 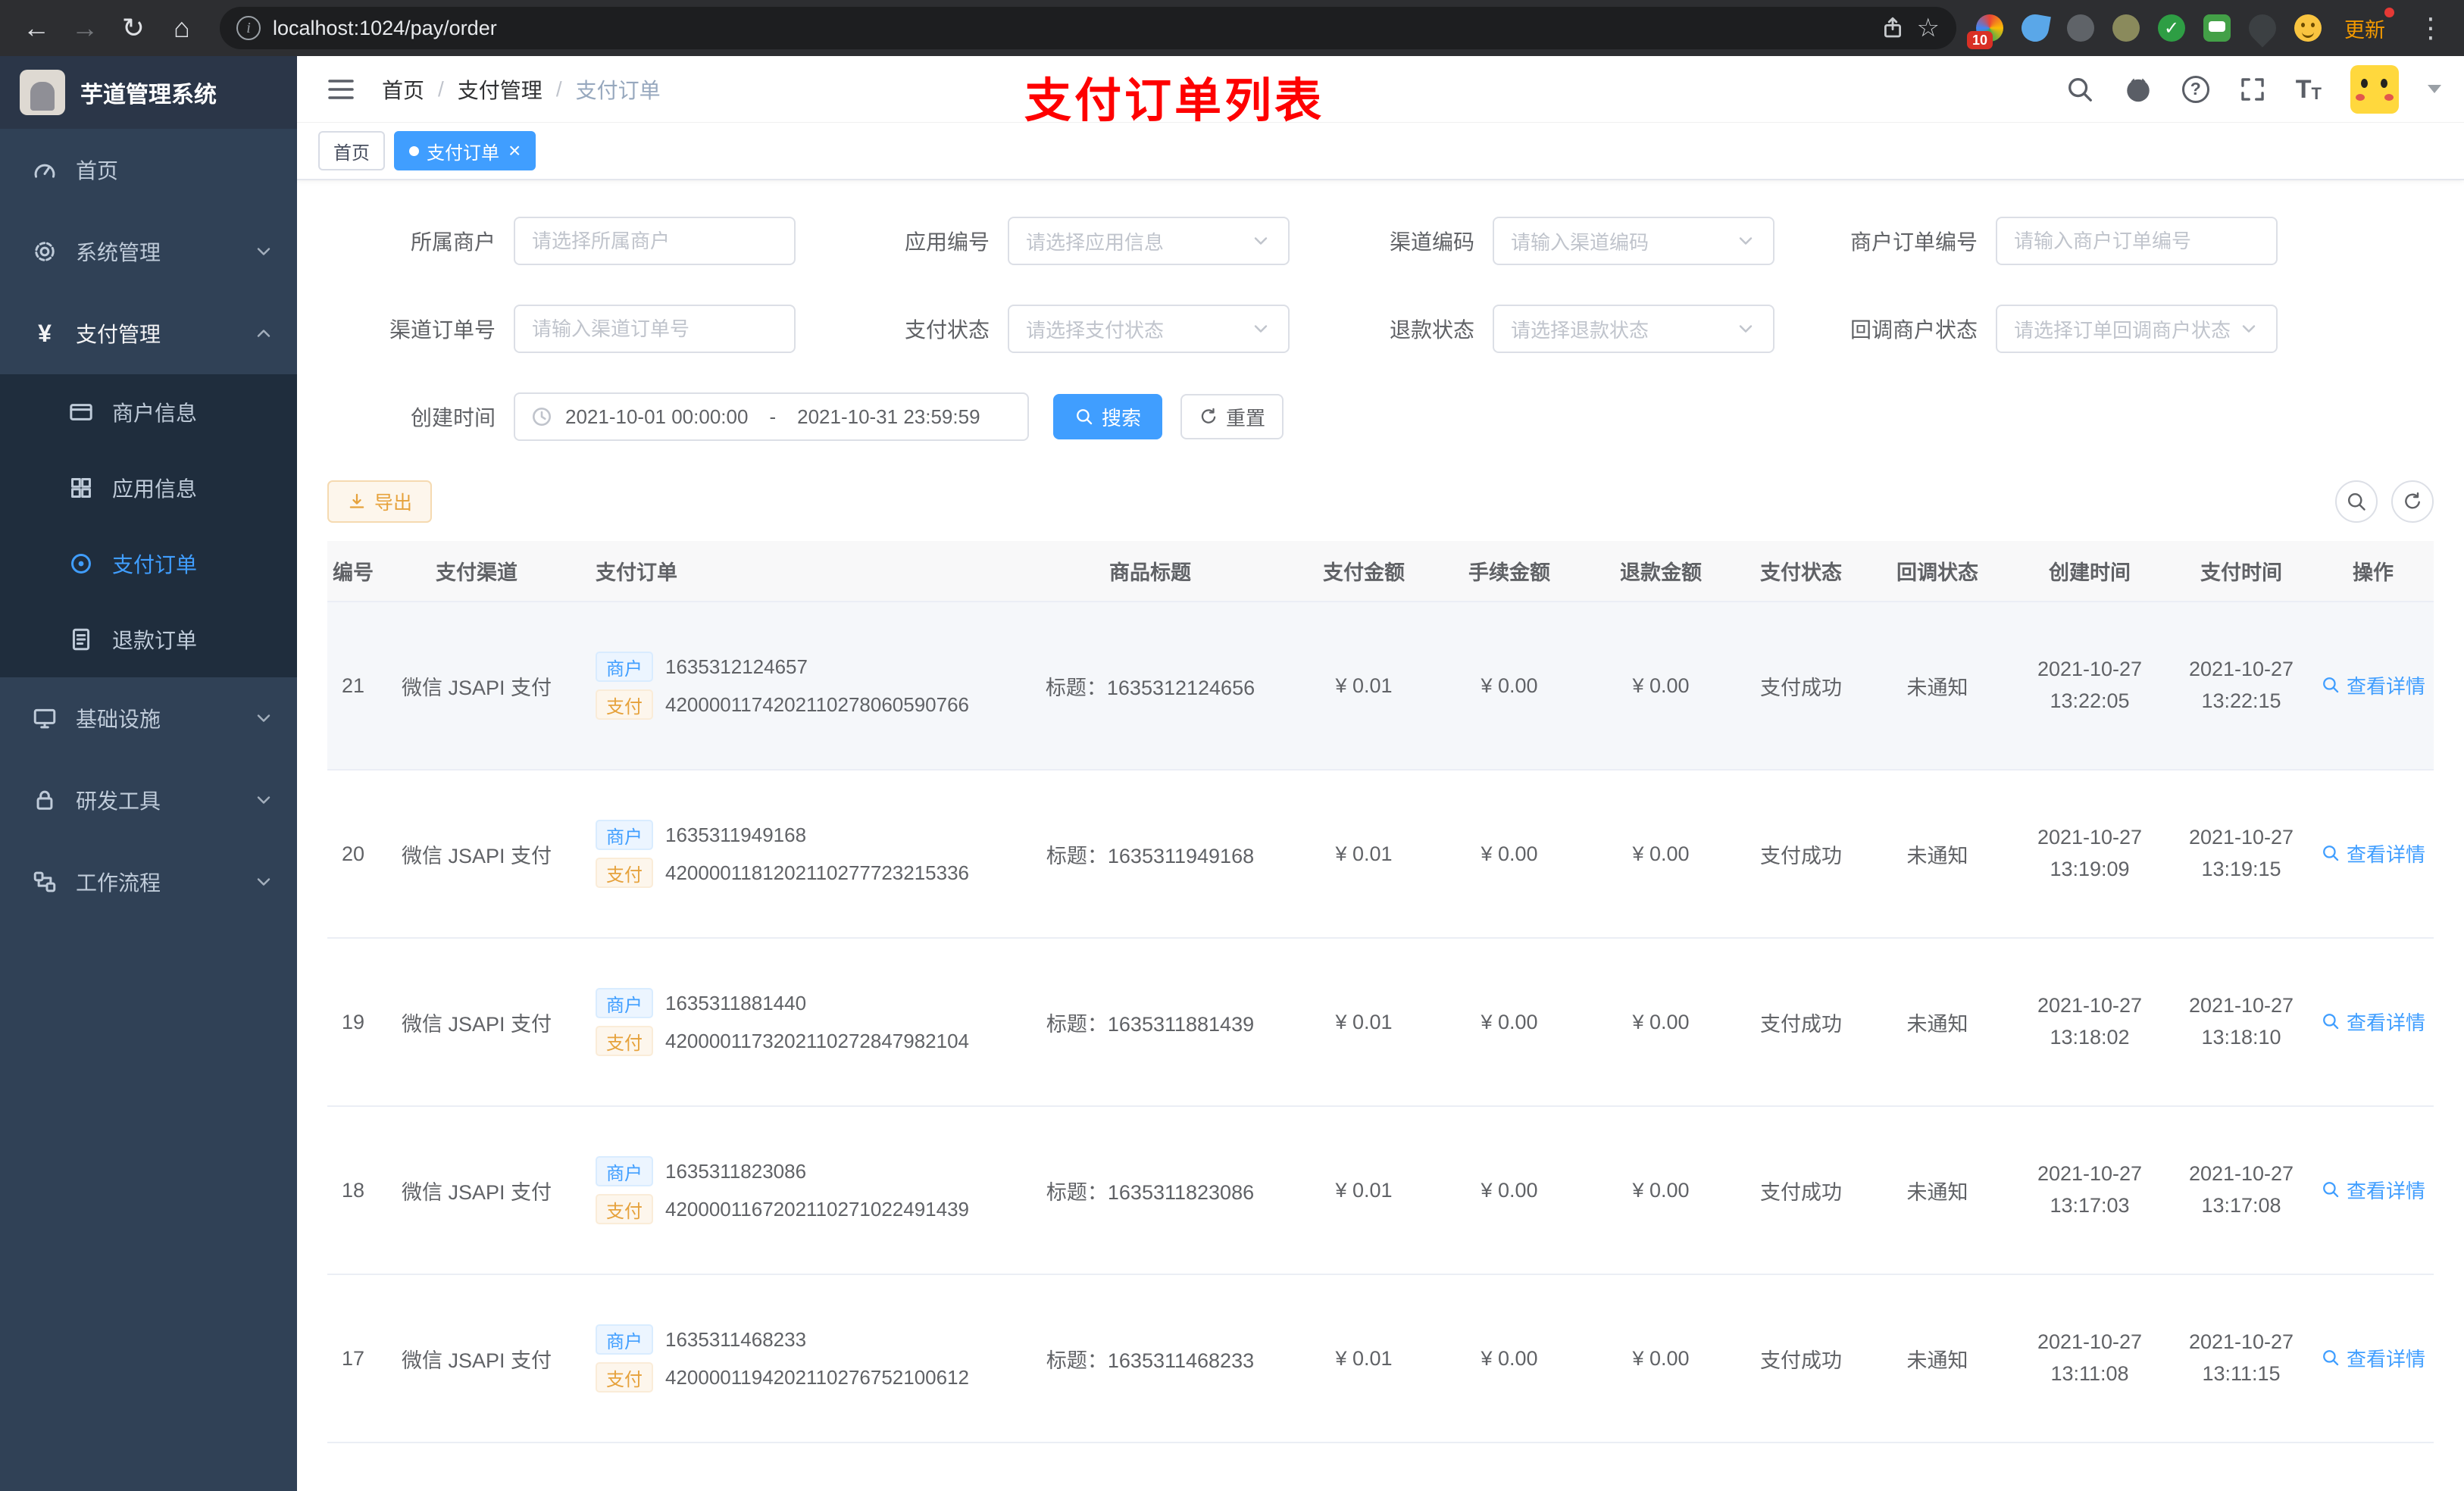 I want to click on cell-amount: ¥ 0.01, so click(x=1364, y=854).